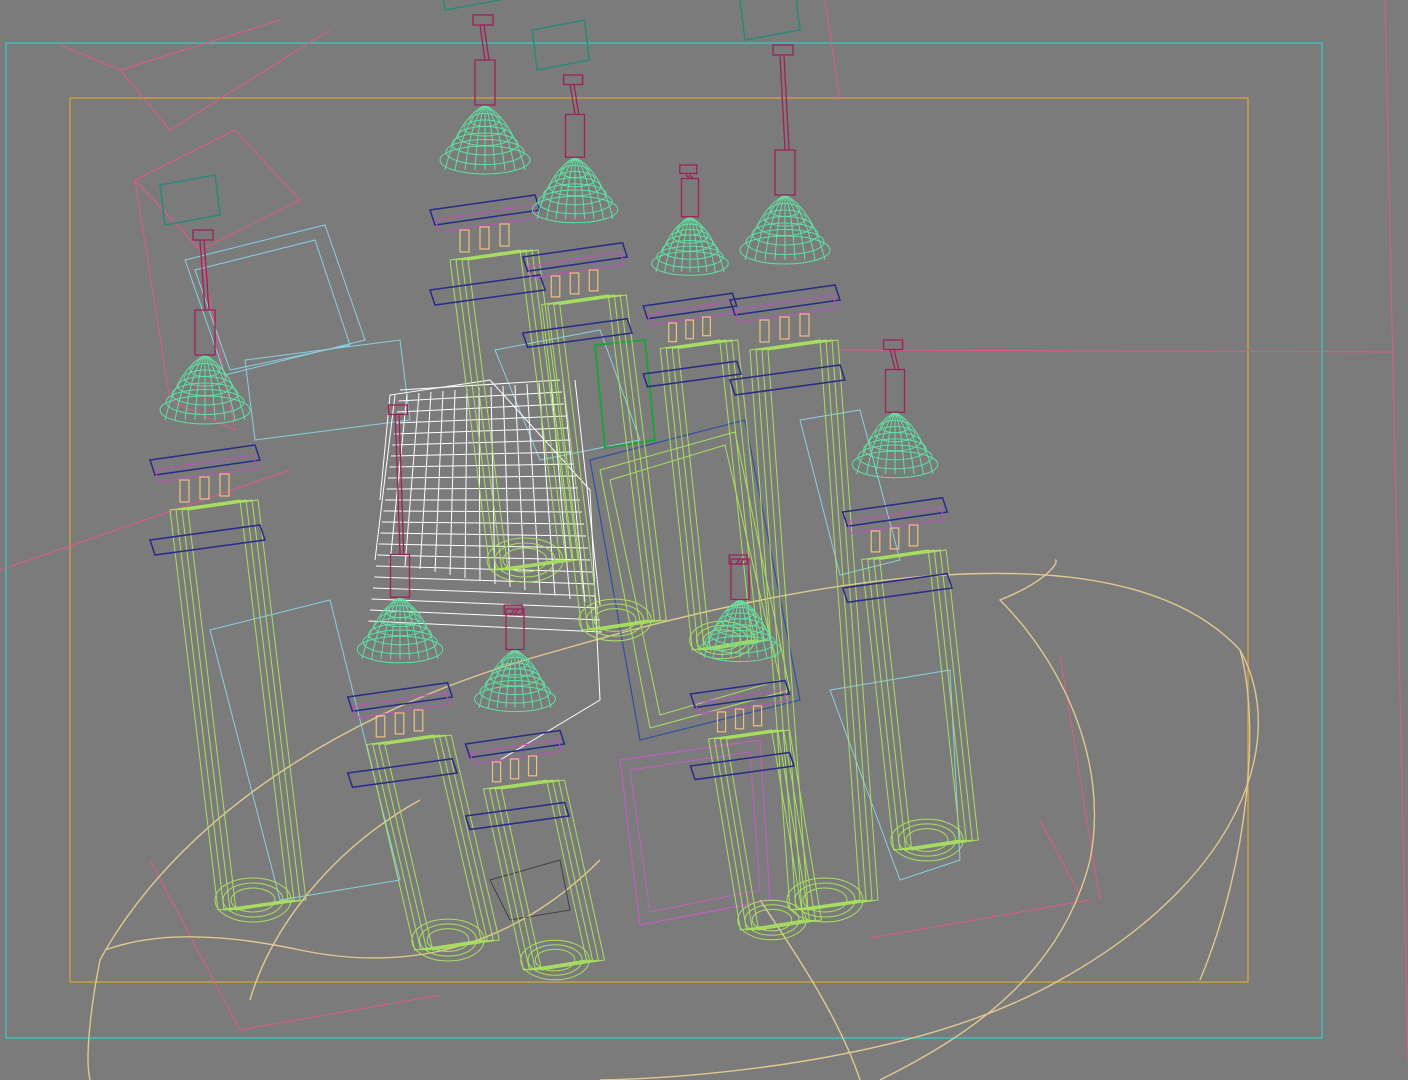 This screenshot has height=1080, width=1408. What do you see at coordinates (910, 600) in the screenshot?
I see `tower-right` at bounding box center [910, 600].